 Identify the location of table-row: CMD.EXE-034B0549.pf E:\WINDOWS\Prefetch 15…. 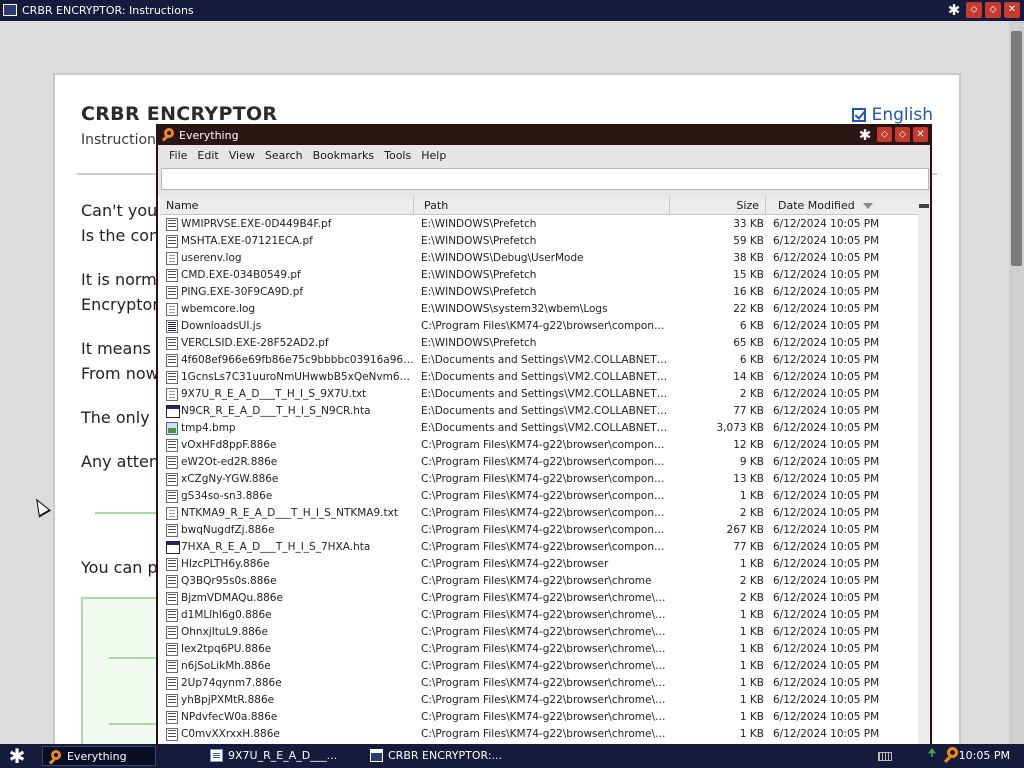
(539, 275).